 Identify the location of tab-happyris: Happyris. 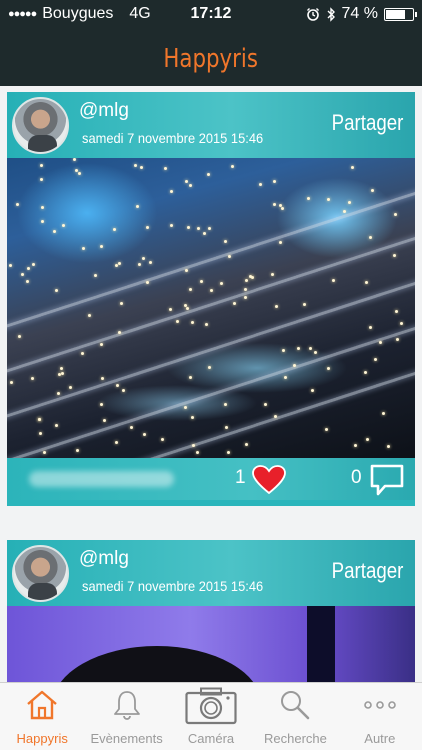
(42, 716).